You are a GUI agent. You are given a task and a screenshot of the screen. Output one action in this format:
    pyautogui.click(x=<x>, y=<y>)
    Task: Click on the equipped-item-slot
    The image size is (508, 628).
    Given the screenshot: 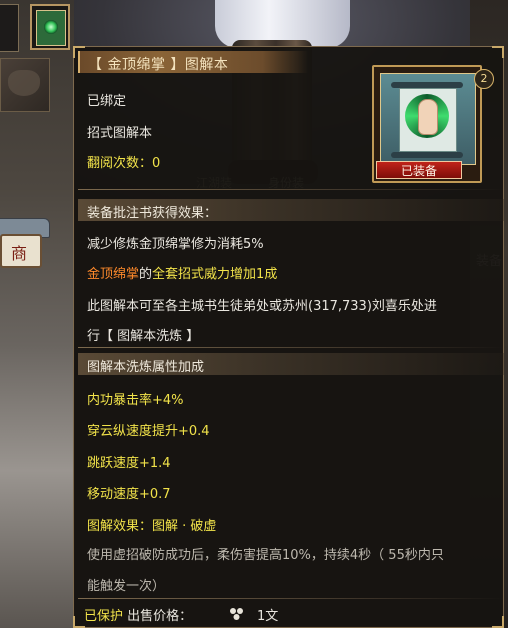 What is the action you would take?
    pyautogui.click(x=50, y=27)
    